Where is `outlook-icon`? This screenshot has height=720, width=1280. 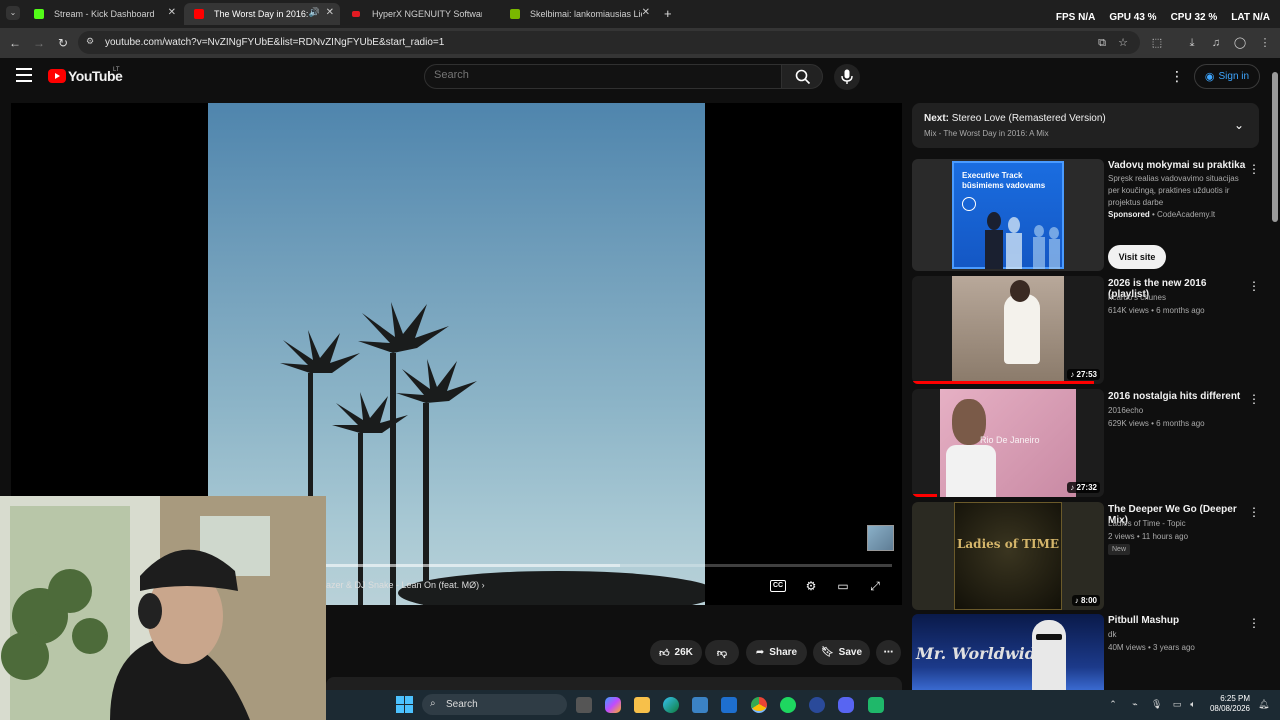 outlook-icon is located at coordinates (729, 705).